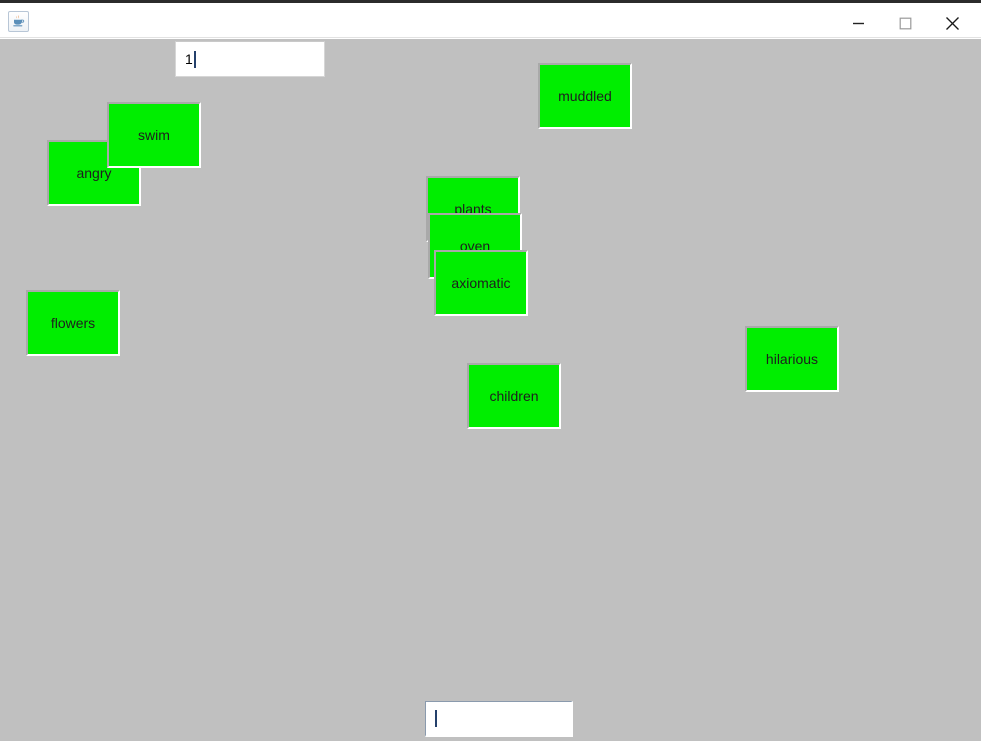  I want to click on draggable-box-axiomatic: axiomatic, so click(481, 283).